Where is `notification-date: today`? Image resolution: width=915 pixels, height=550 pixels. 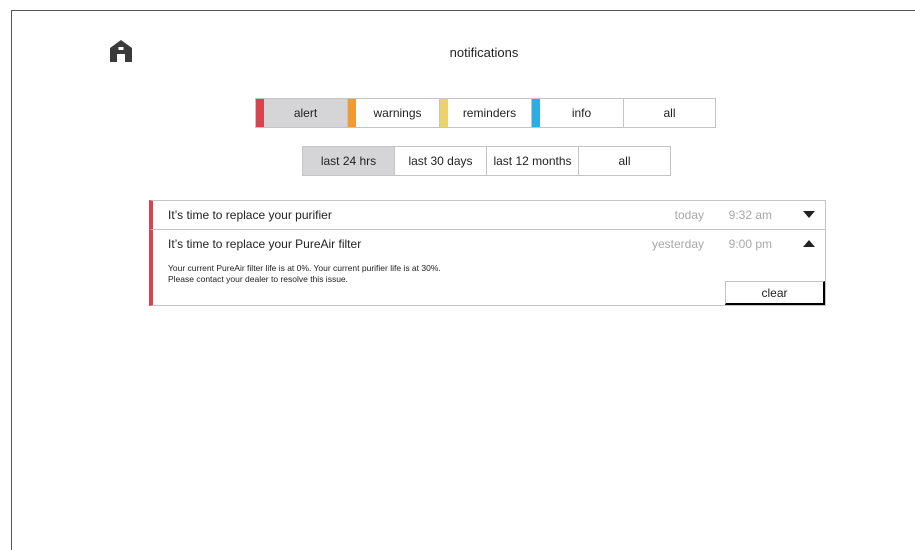
notification-date: today is located at coordinates (689, 215).